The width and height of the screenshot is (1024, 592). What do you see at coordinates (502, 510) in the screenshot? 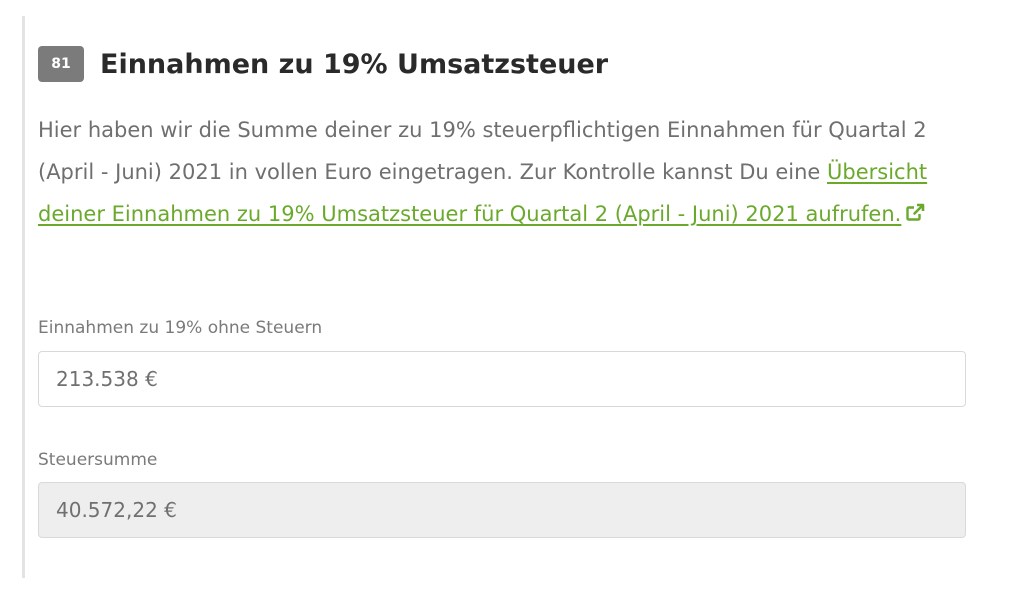
I see `tax-total-field: 40.572,22 €` at bounding box center [502, 510].